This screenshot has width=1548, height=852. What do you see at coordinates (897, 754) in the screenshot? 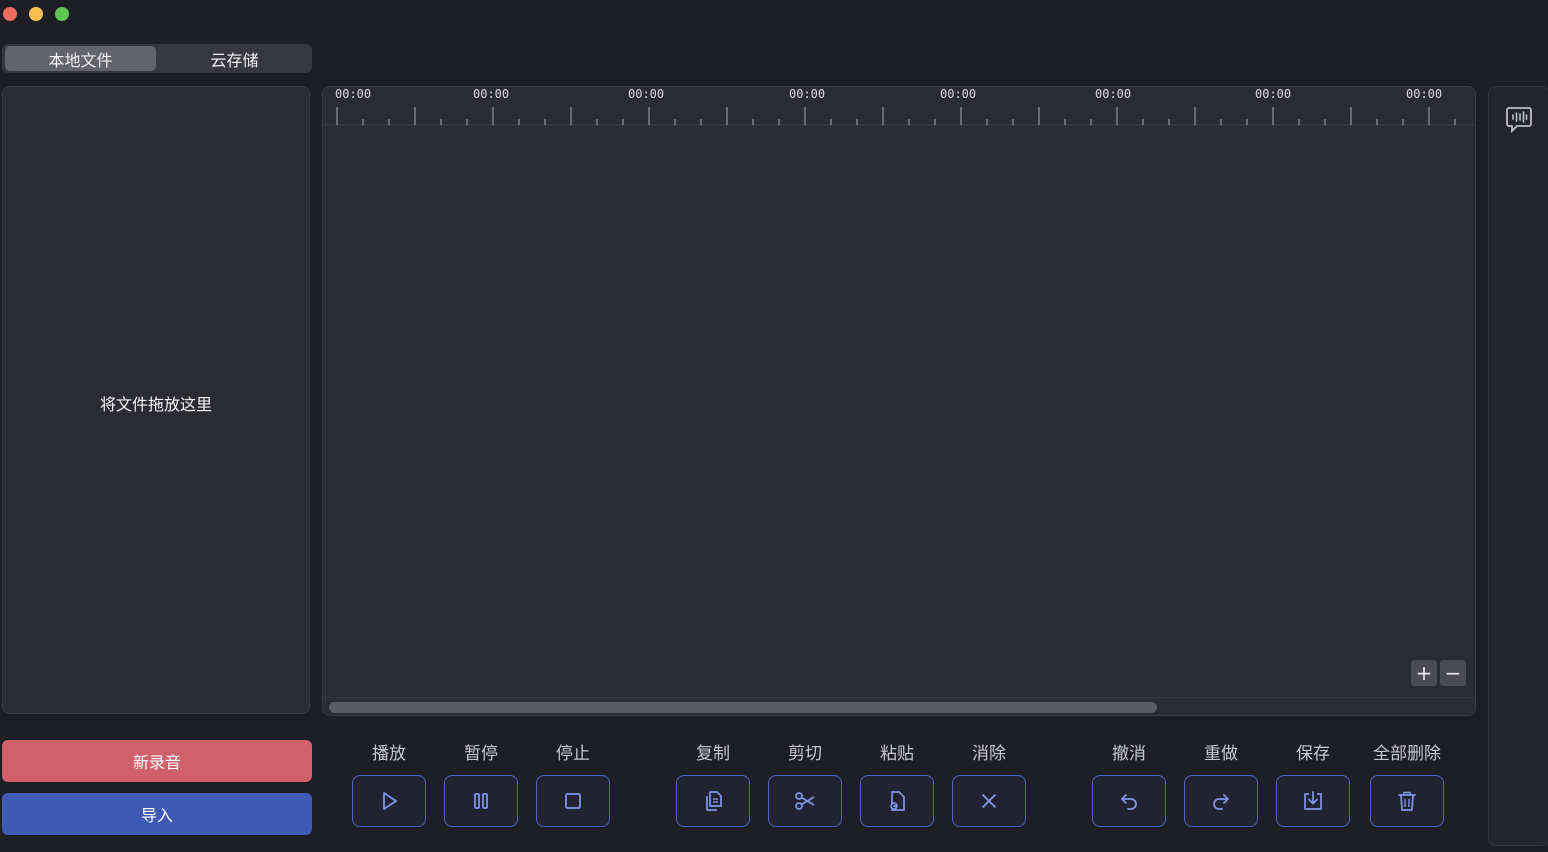
I see `paste-label: 粘贴` at bounding box center [897, 754].